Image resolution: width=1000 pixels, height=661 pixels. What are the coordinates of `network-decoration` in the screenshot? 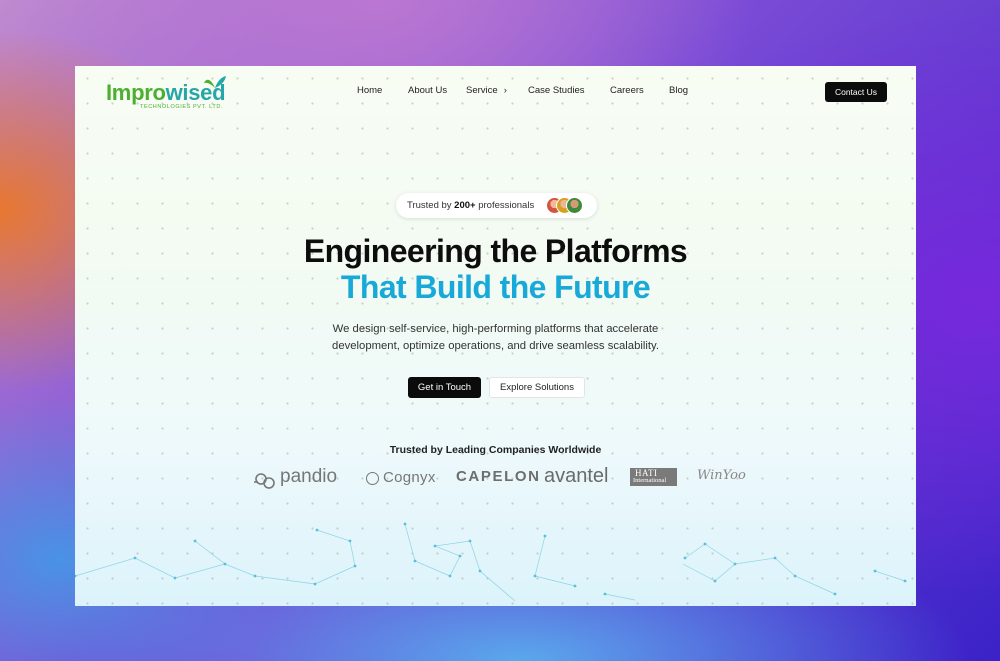 It's located at (491, 562).